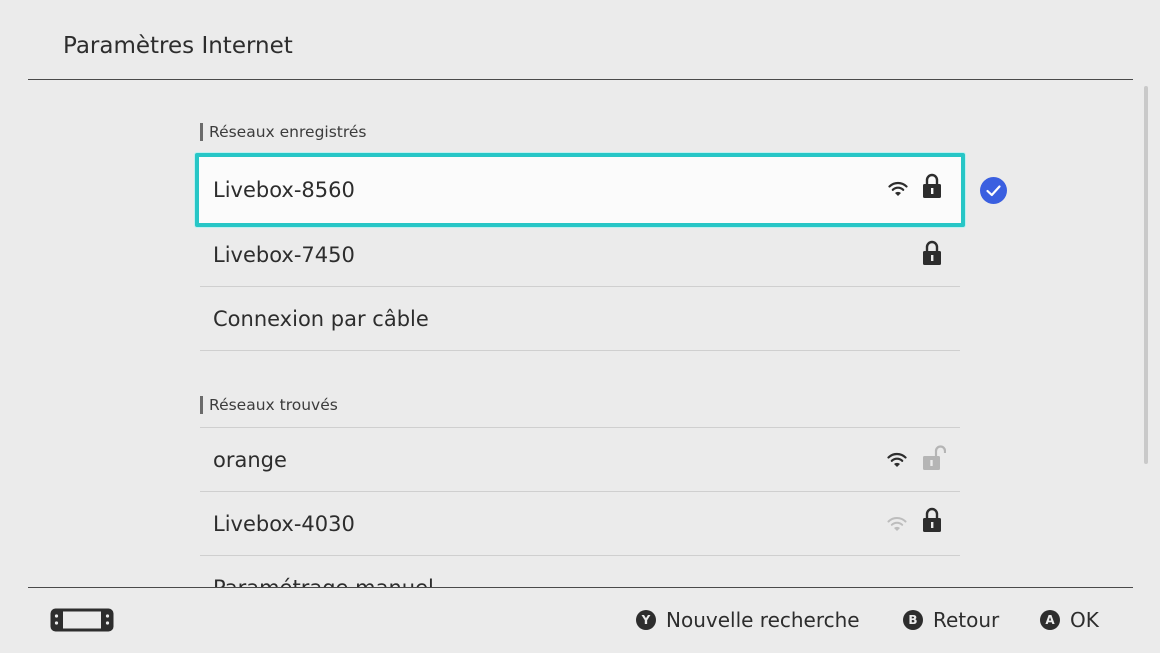 Image resolution: width=1160 pixels, height=653 pixels. I want to click on handheld-console-icon, so click(82, 622).